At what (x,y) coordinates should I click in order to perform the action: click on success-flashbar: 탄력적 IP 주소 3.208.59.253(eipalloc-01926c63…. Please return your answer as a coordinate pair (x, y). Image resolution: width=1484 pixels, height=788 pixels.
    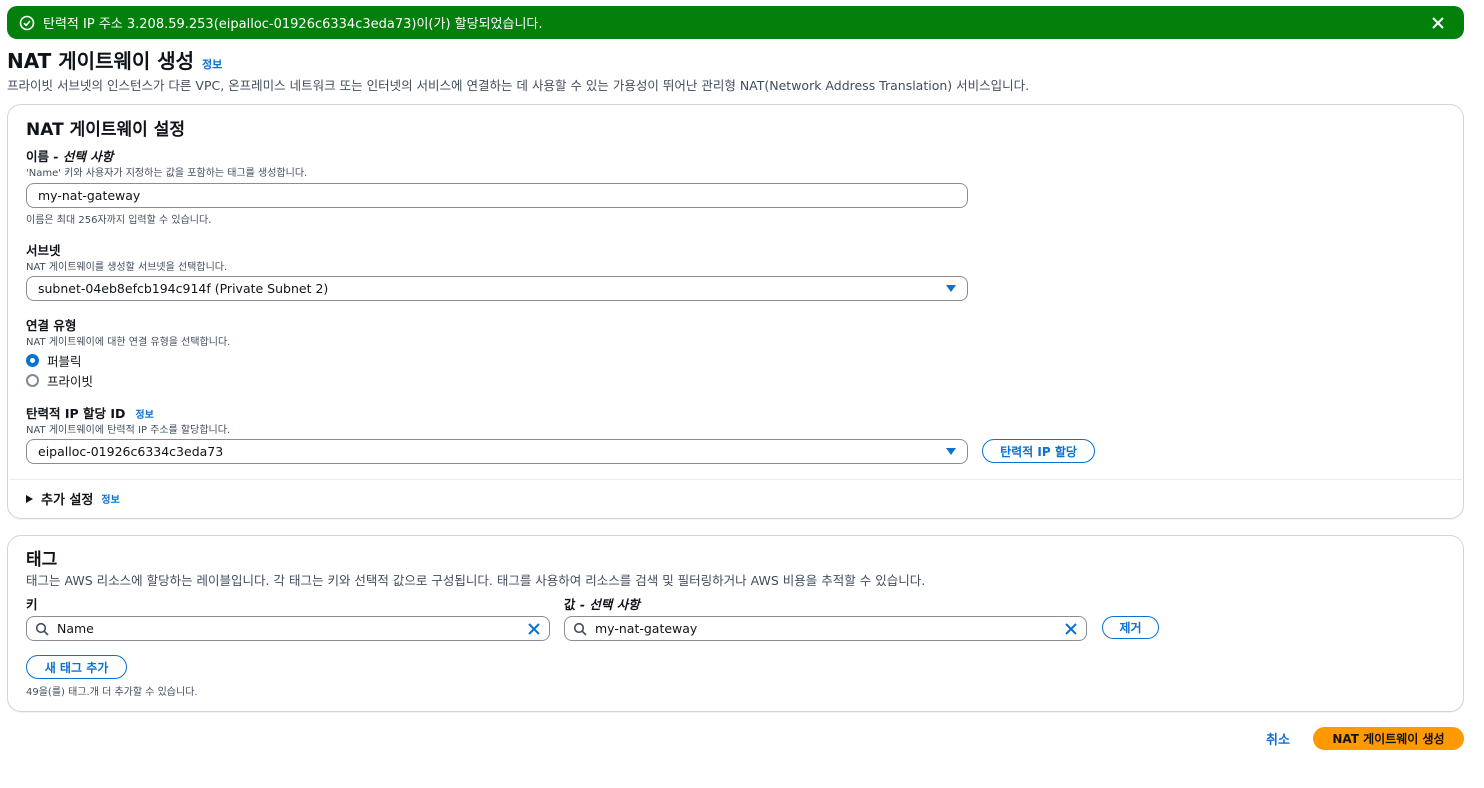
    Looking at the image, I should click on (735, 22).